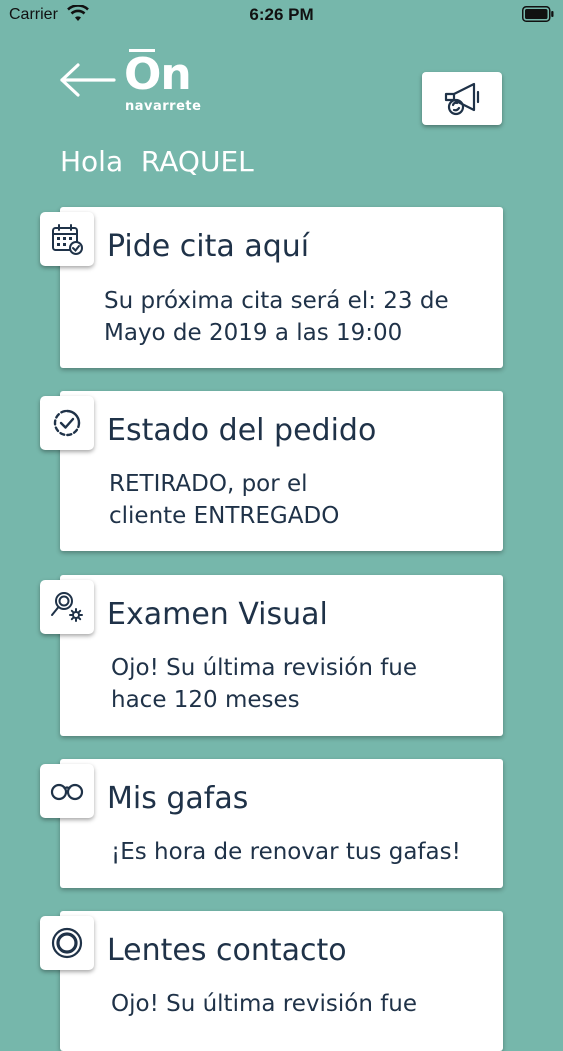 This screenshot has height=1051, width=563. Describe the element at coordinates (157, 161) in the screenshot. I see `greeting: Hola RAQUEL` at that location.